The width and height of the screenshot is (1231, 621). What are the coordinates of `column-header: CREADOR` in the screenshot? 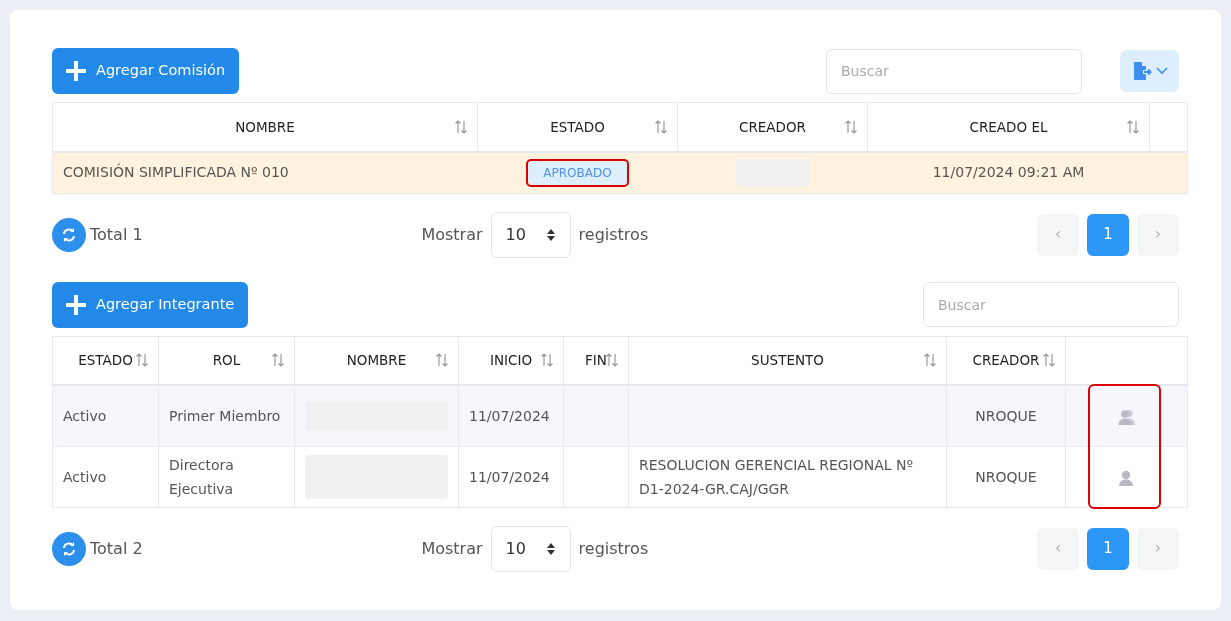 It's located at (772, 126).